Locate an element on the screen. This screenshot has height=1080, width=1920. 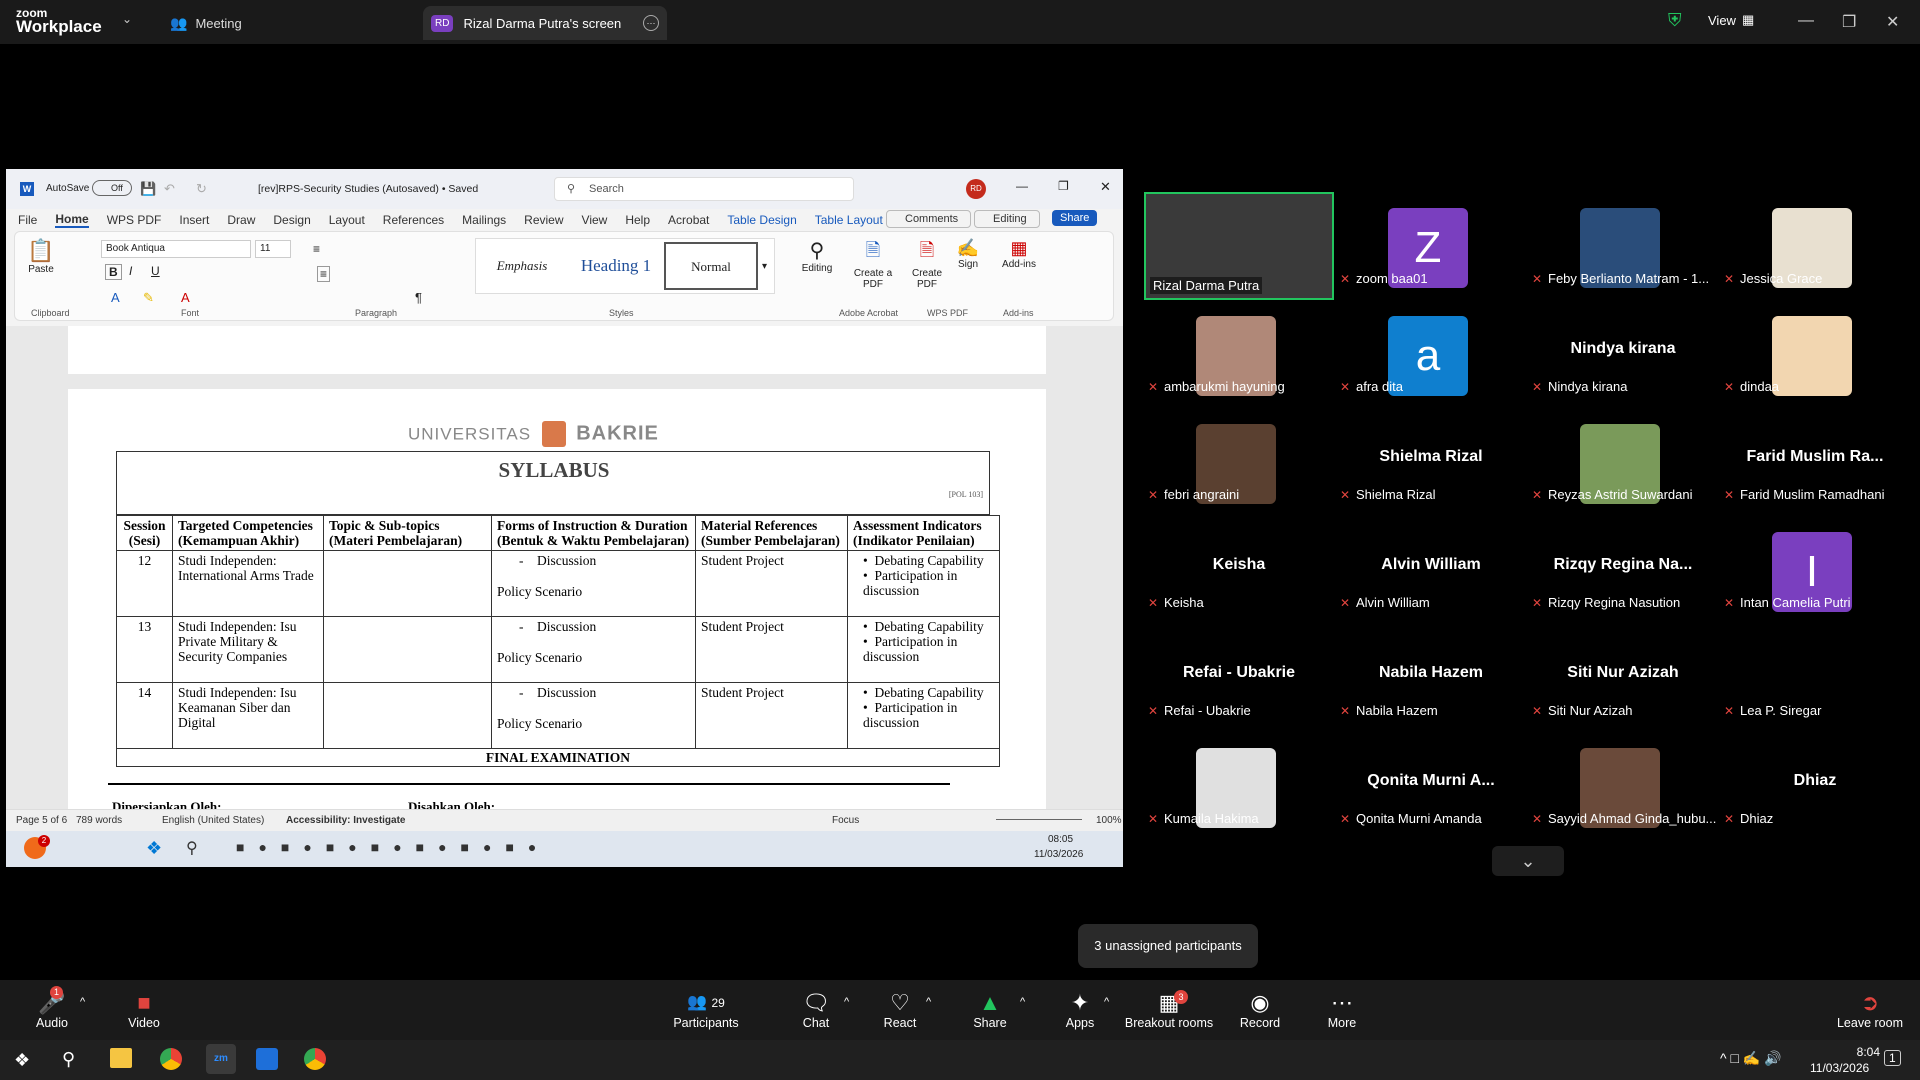
cell-session: 12 is located at coordinates (144, 583).